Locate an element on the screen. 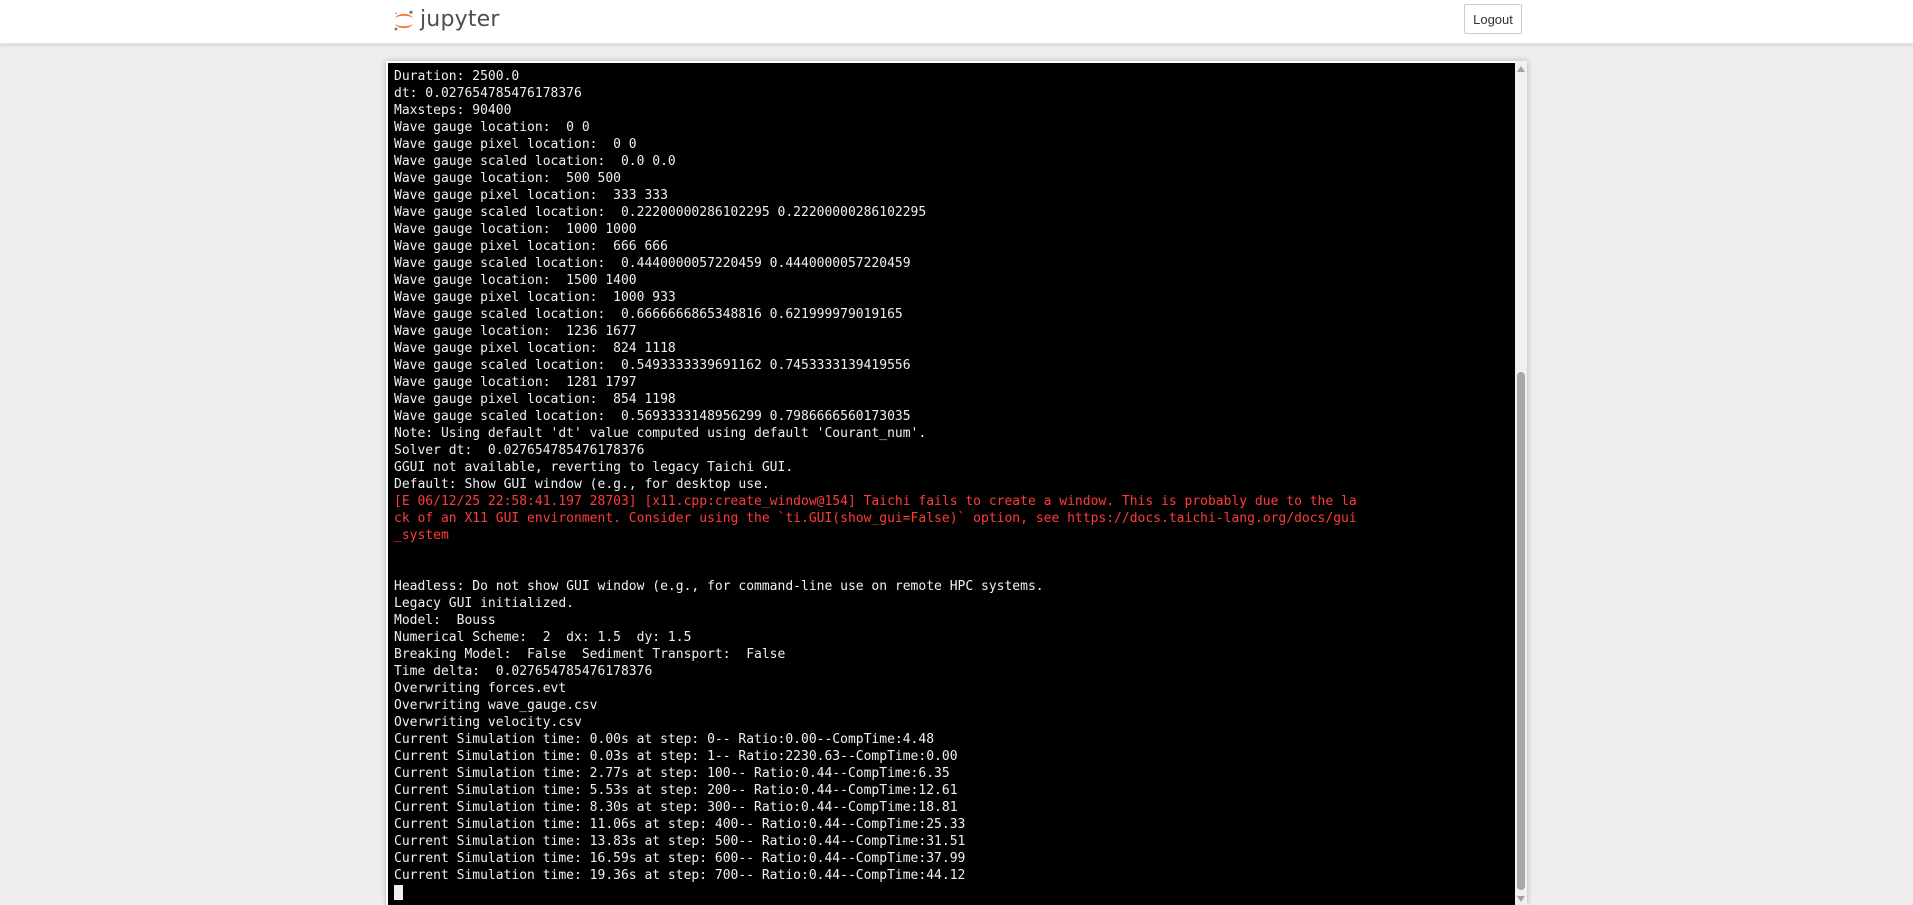 The width and height of the screenshot is (1913, 905). terminal-line: Model: Bouss is located at coordinates (445, 620).